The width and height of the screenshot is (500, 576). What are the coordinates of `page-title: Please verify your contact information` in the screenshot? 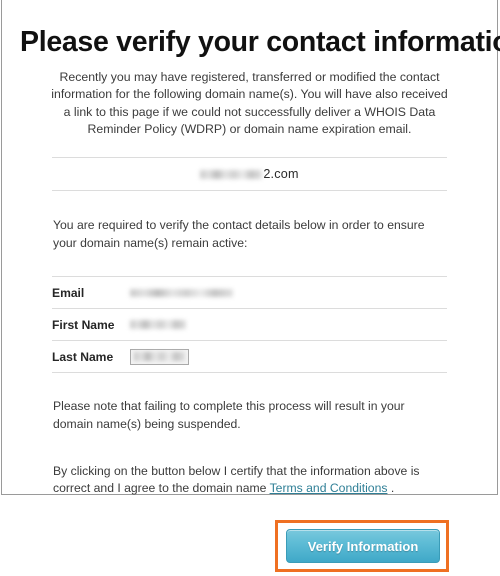 It's located at (260, 42).